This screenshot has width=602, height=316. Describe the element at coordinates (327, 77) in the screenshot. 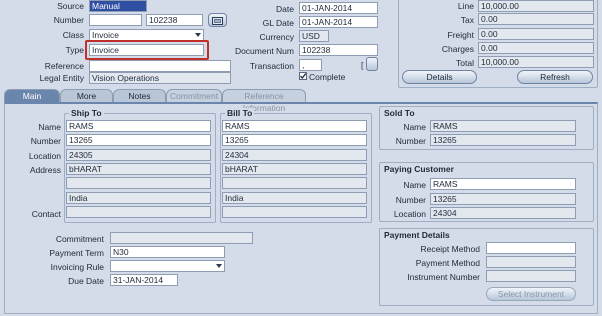

I see `complete-label: Complete` at that location.